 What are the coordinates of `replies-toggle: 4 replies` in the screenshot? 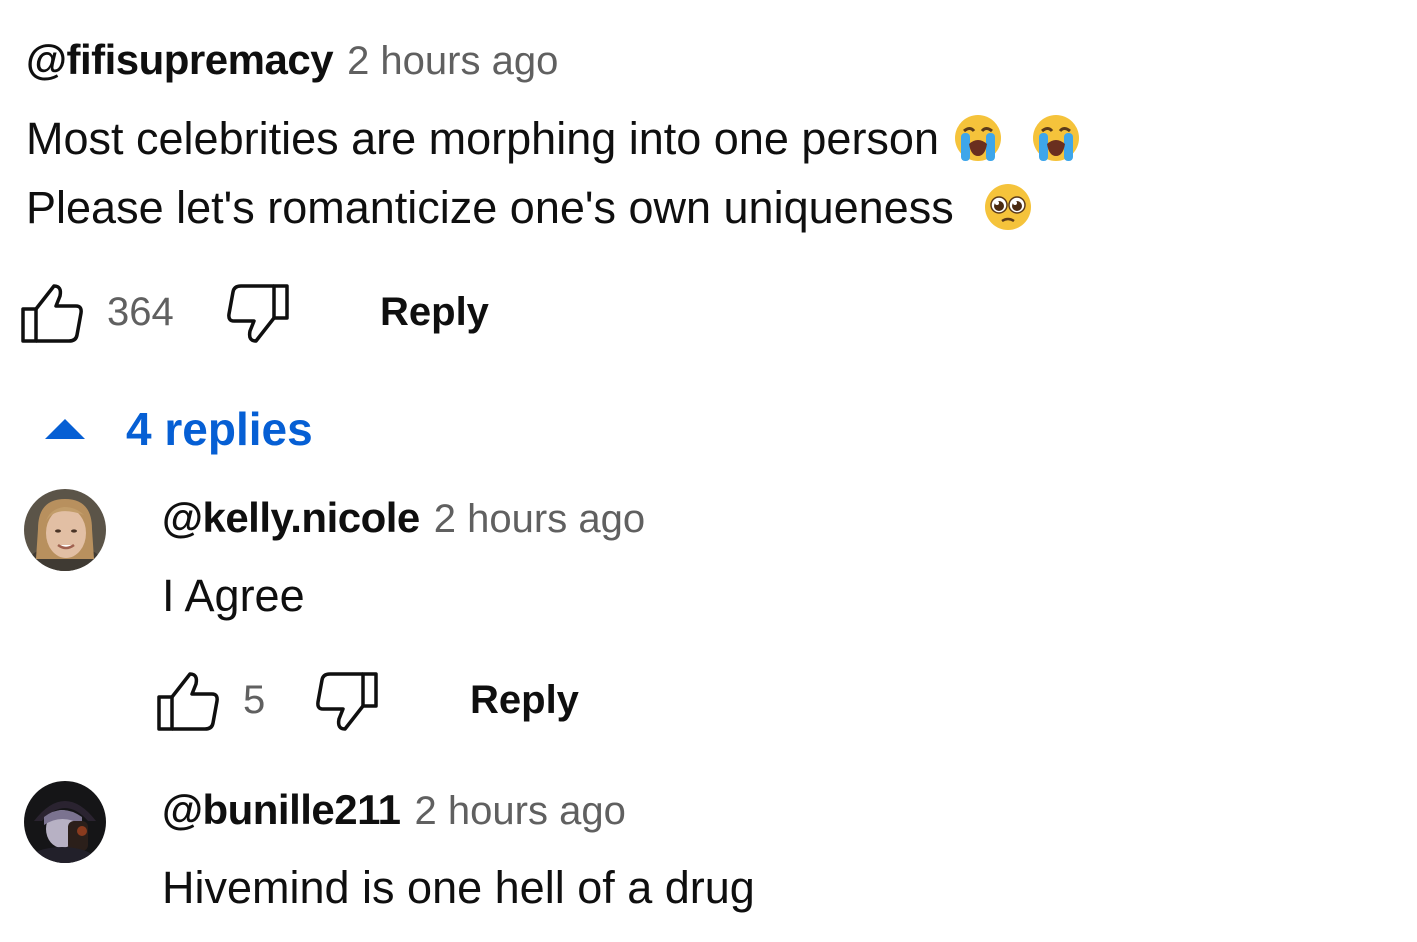 It's located at (178, 429).